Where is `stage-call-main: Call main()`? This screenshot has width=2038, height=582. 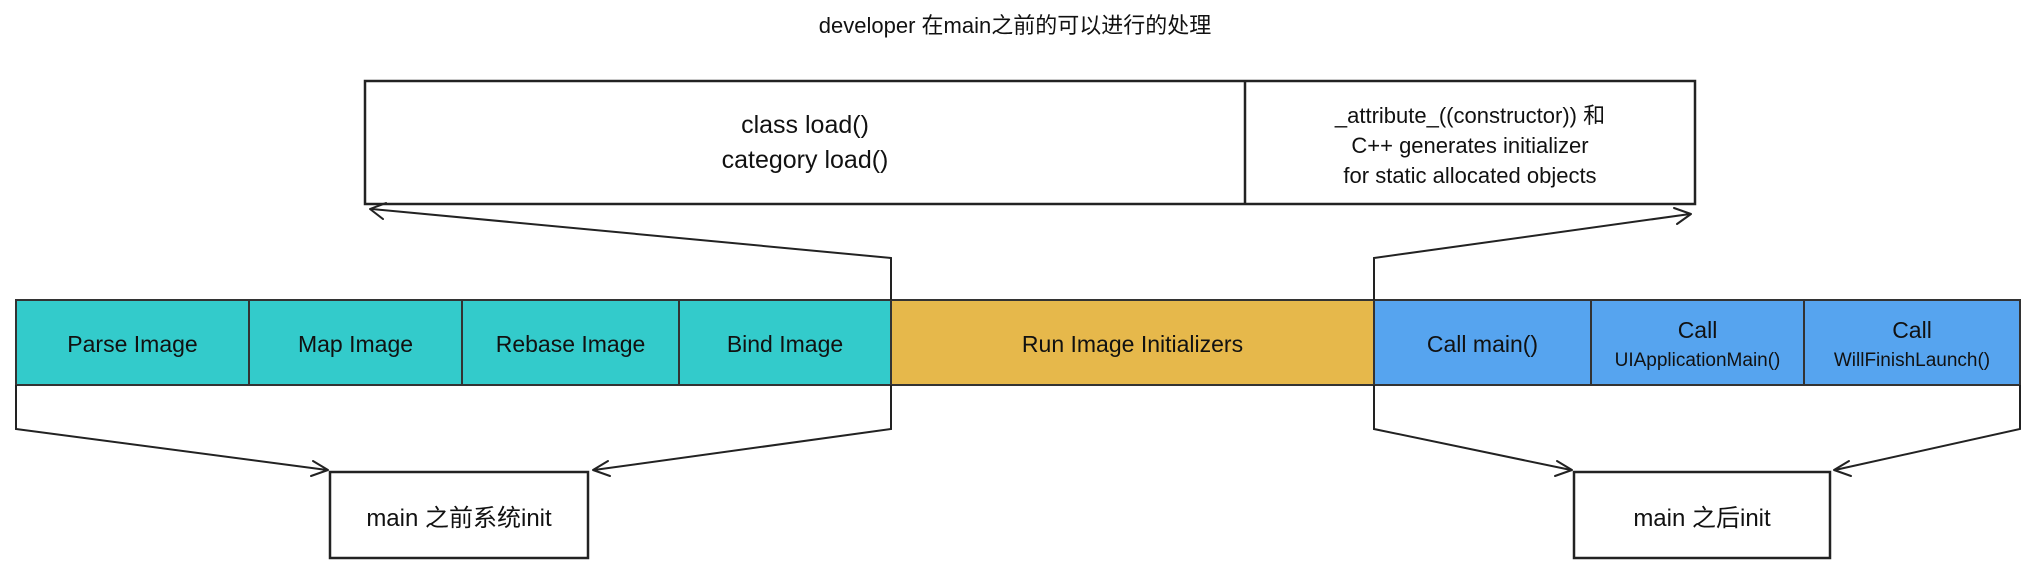 stage-call-main: Call main() is located at coordinates (1482, 342).